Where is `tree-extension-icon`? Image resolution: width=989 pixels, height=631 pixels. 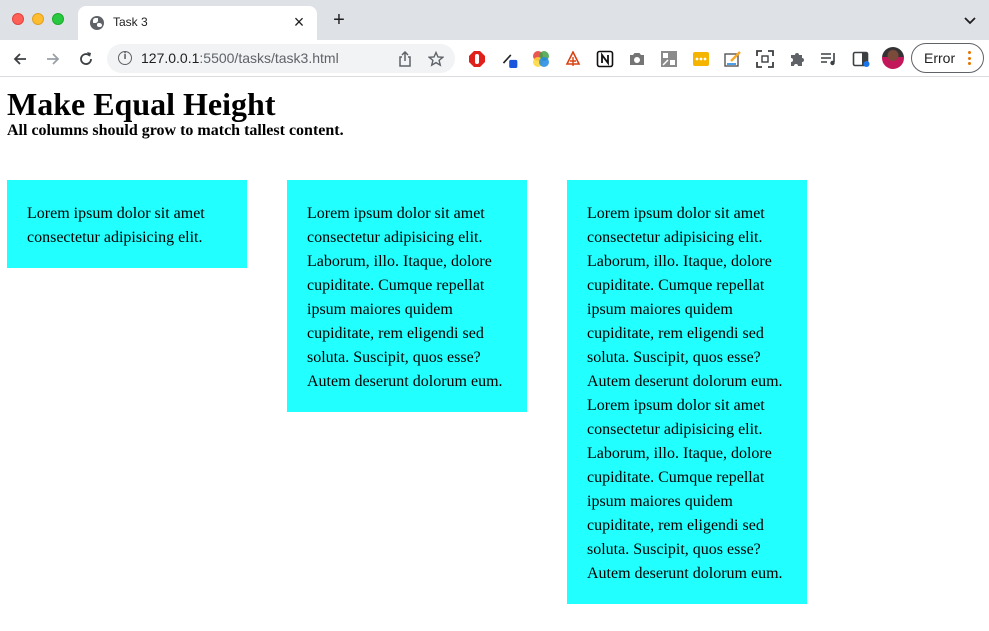 tree-extension-icon is located at coordinates (573, 59).